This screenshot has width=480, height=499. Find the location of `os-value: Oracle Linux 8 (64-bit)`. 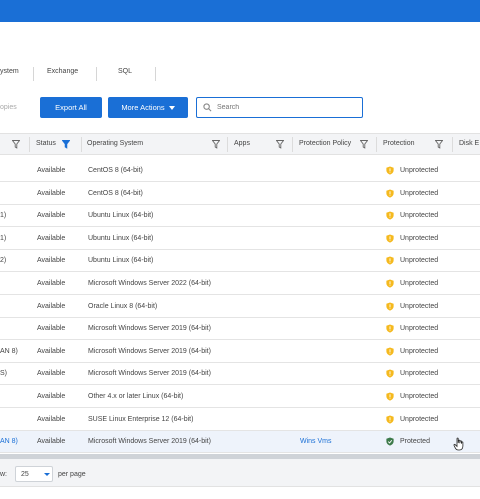

os-value: Oracle Linux 8 (64-bit) is located at coordinates (123, 306).